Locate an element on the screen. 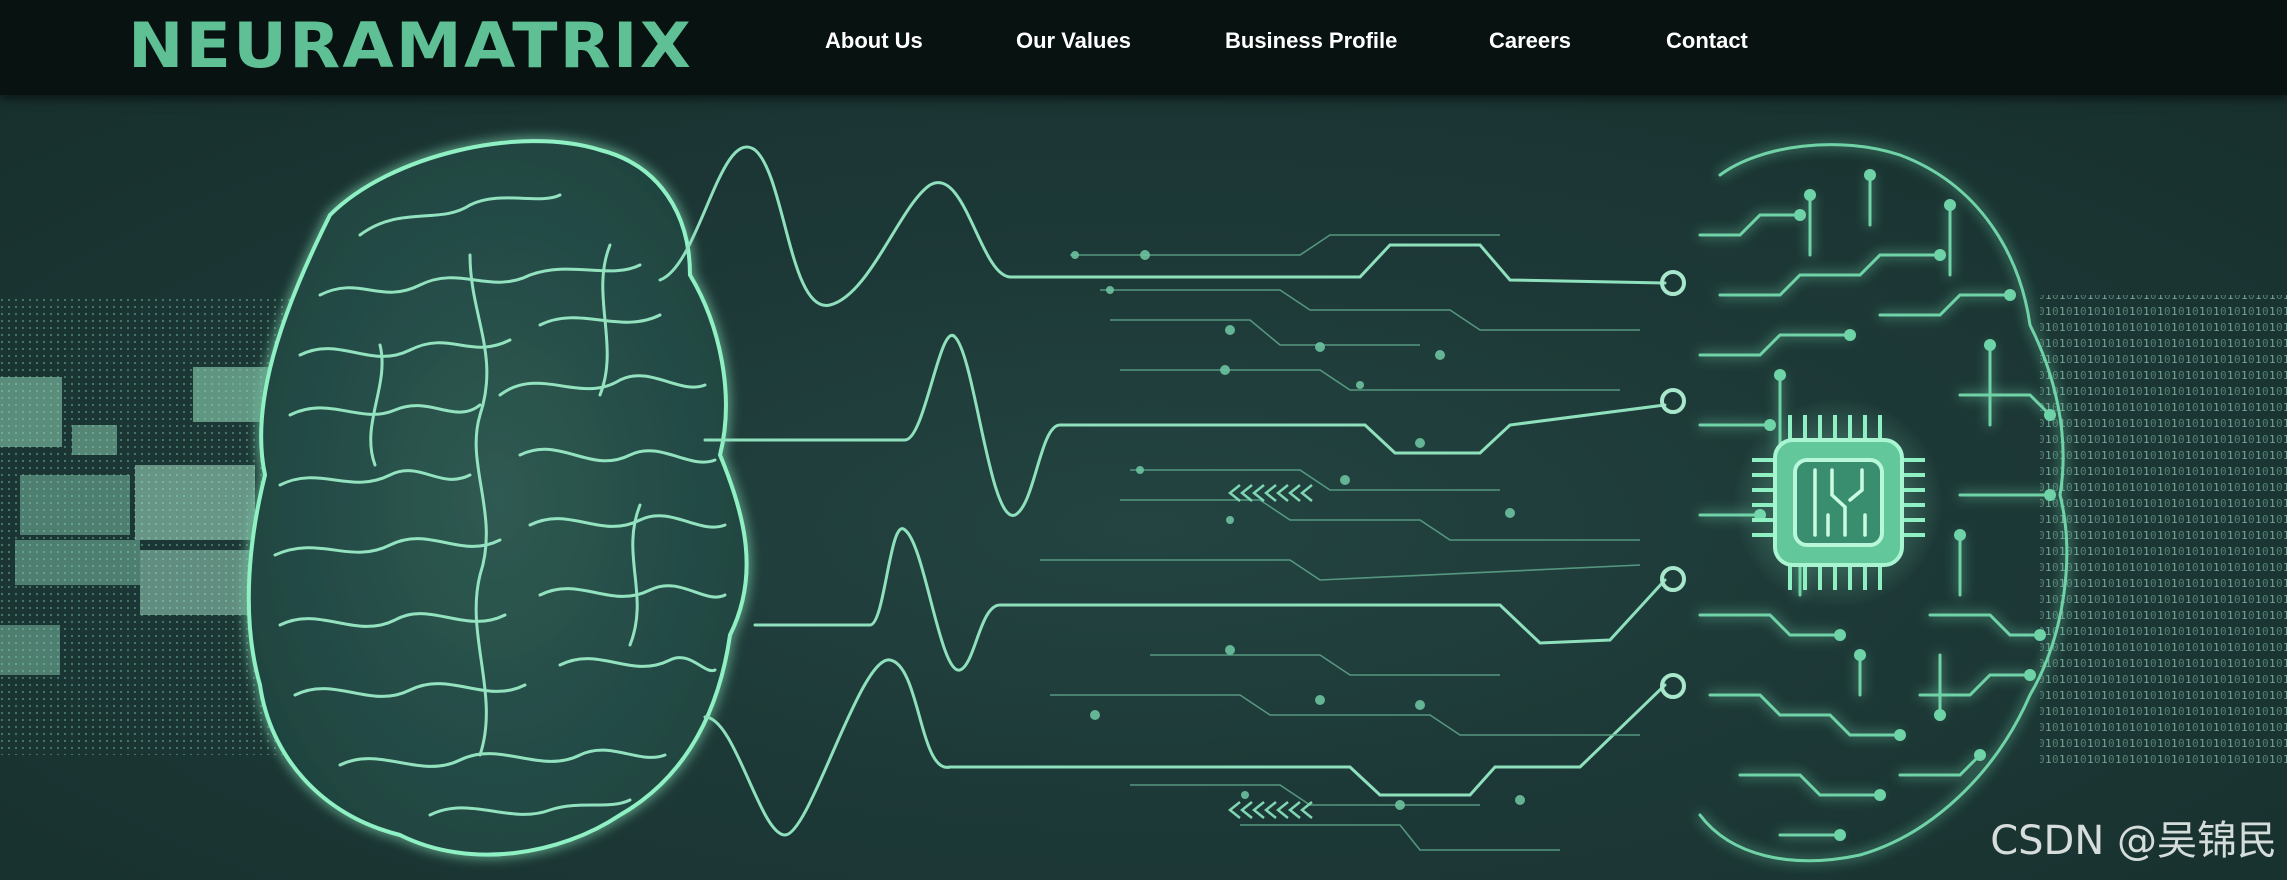 This screenshot has width=2287, height=880. watermark: CSDN @吴锦民 is located at coordinates (2133, 841).